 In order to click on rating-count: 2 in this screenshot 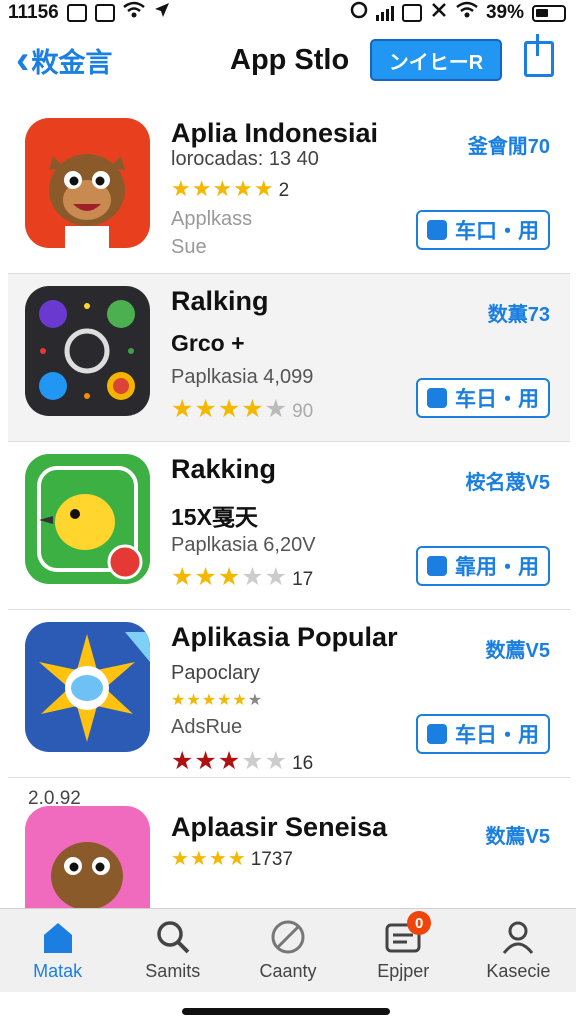, I will do `click(284, 190)`.